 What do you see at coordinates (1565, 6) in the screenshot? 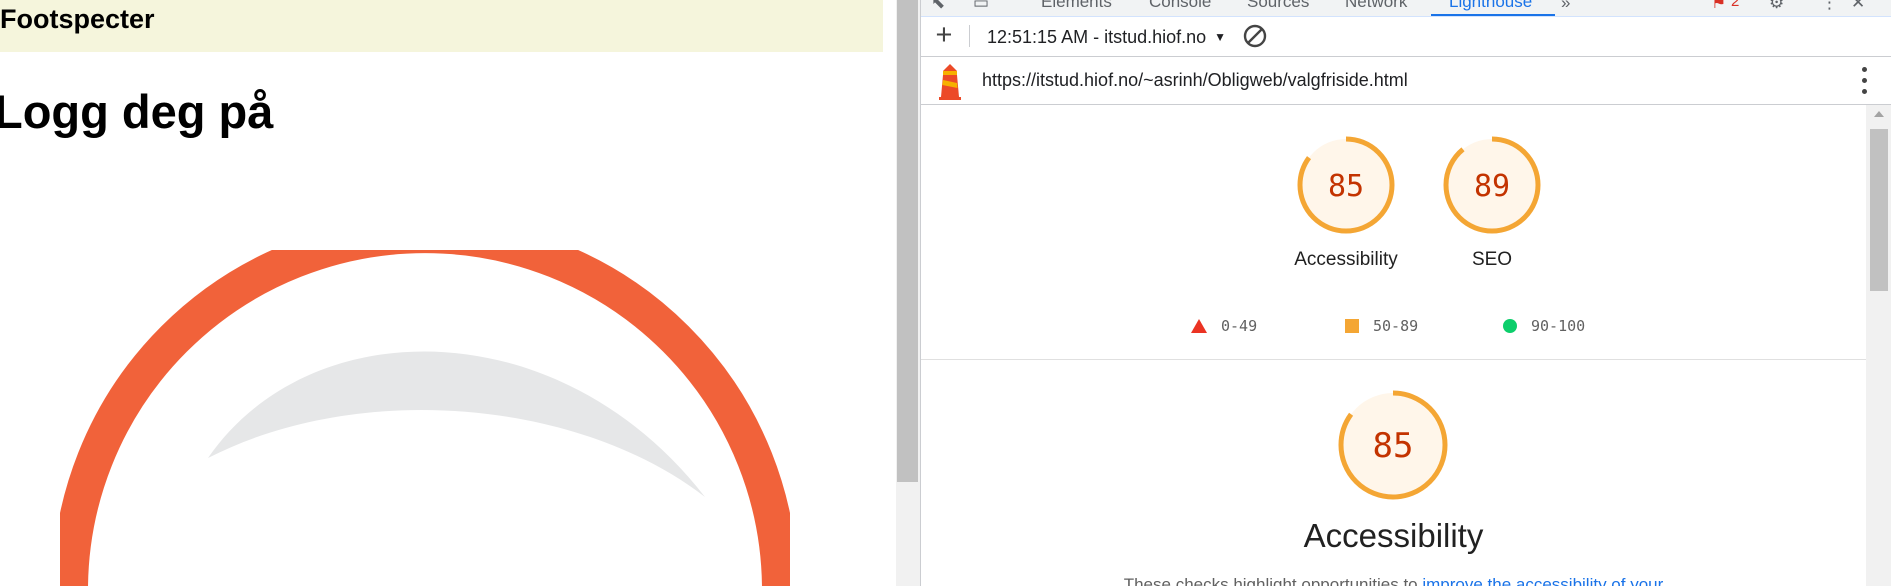
I see `more-tabs-button: »` at bounding box center [1565, 6].